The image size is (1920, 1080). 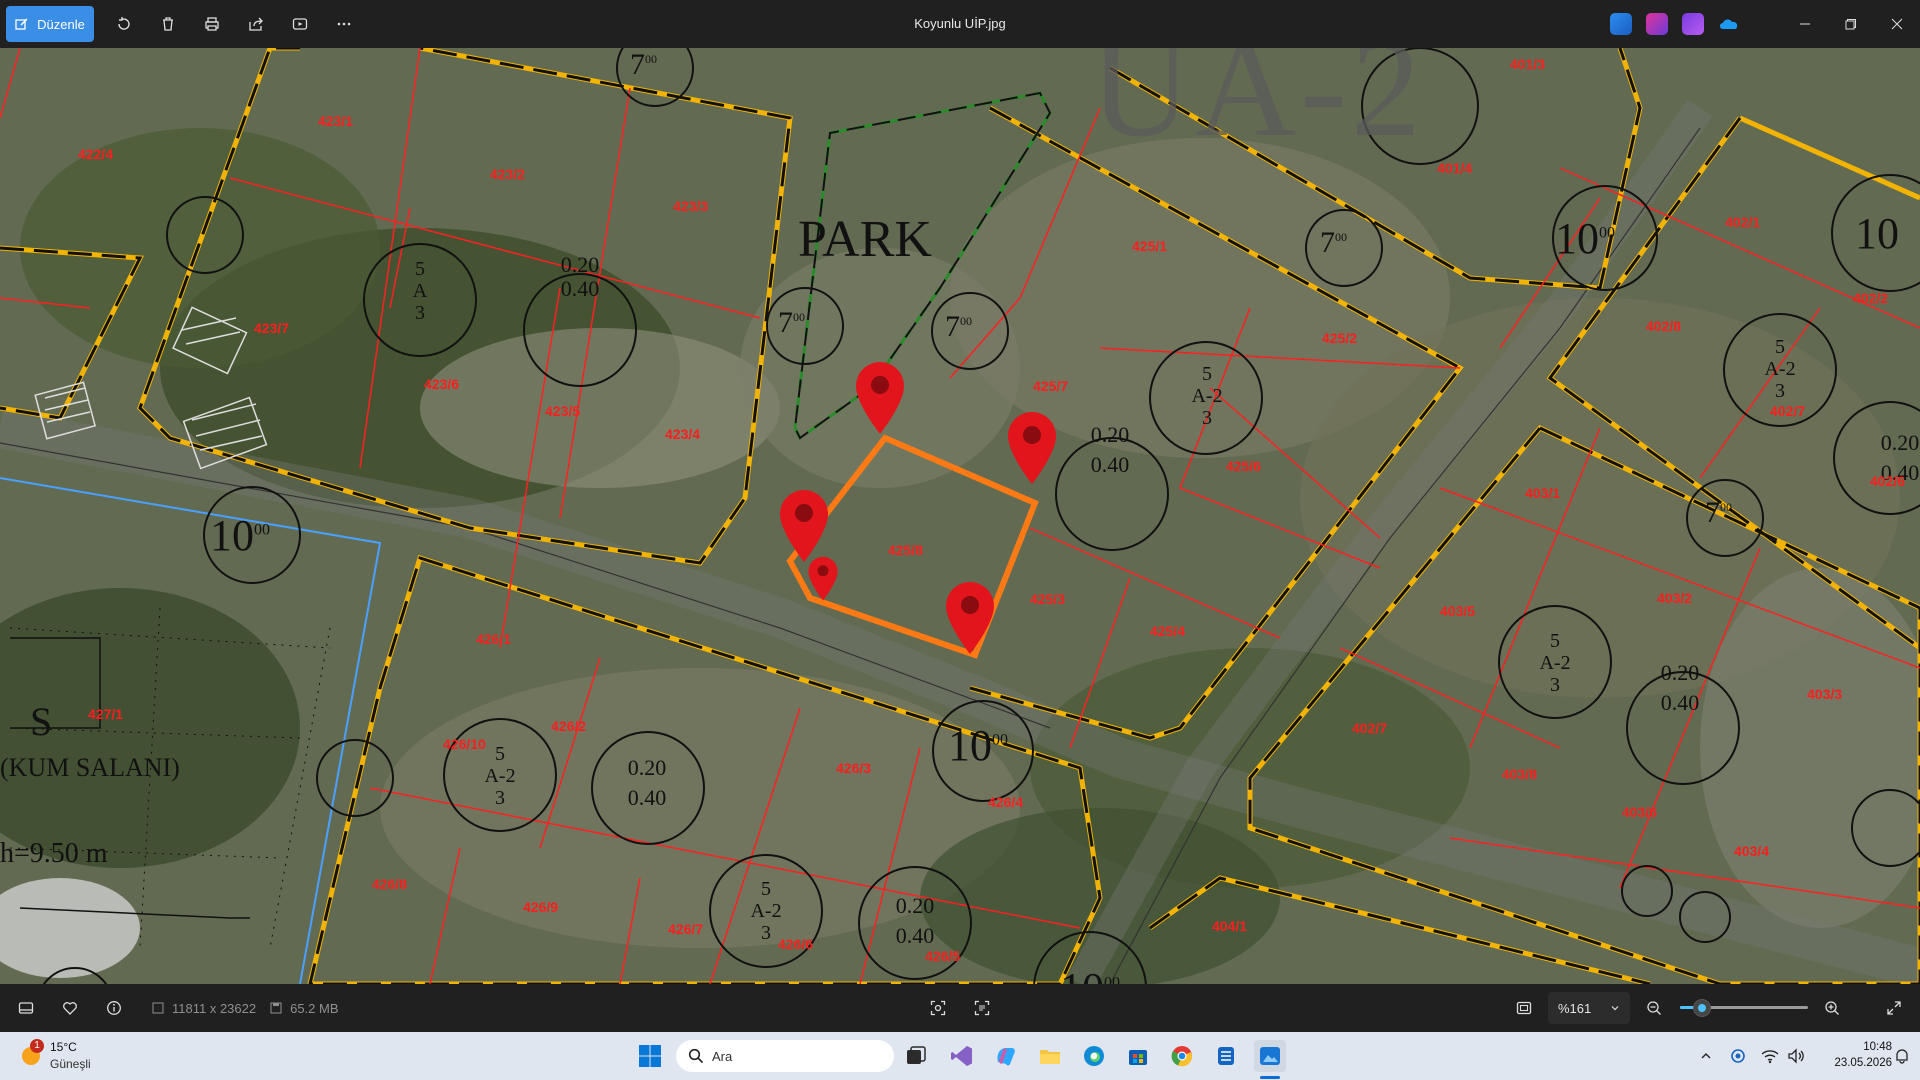 I want to click on task-view-icon, so click(x=916, y=1055).